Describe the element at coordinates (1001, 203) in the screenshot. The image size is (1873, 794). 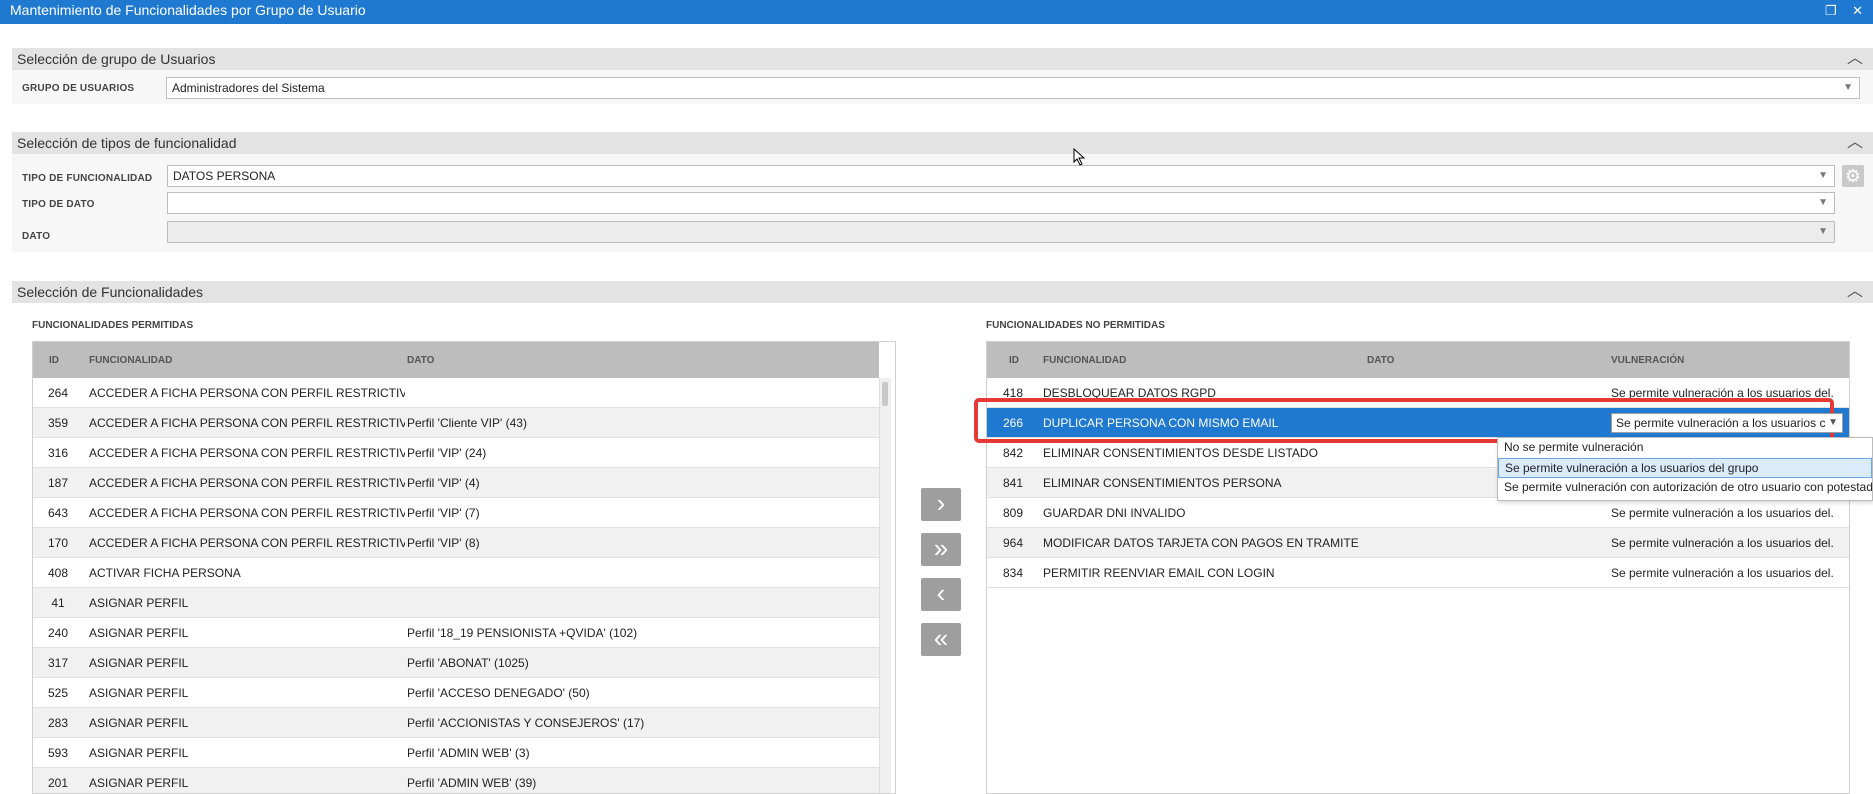
I see `tipo-dato-select: ▼` at that location.